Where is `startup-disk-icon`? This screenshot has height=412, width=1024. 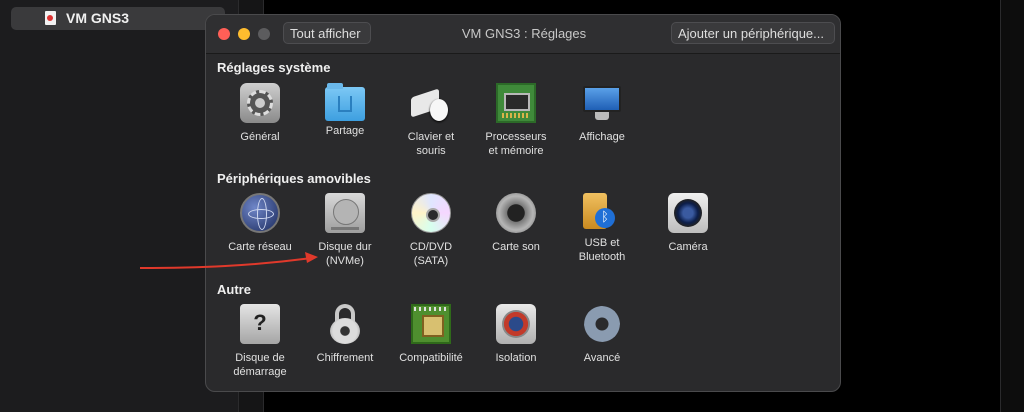 startup-disk-icon is located at coordinates (260, 324).